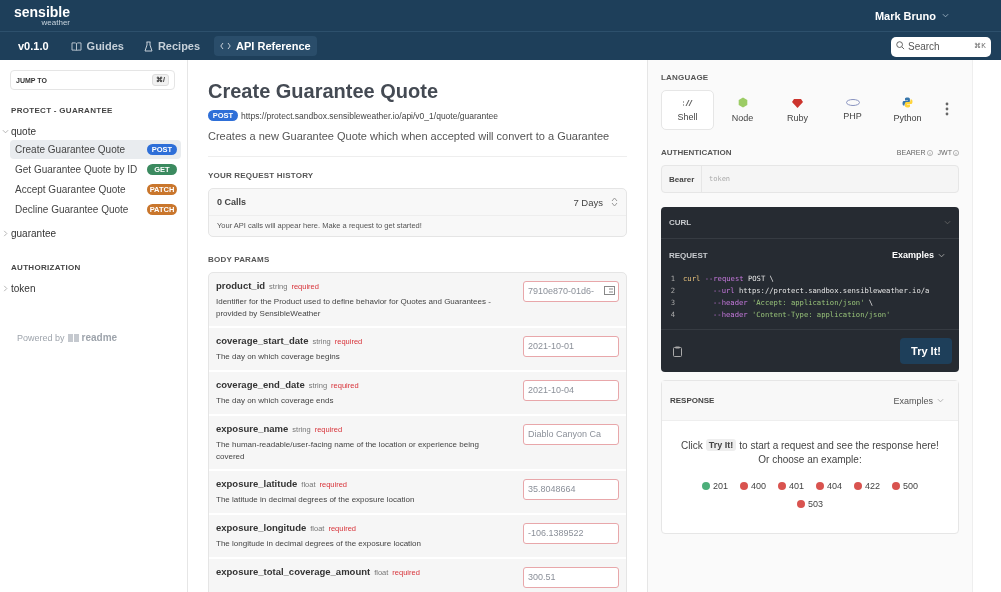 The width and height of the screenshot is (1001, 592). What do you see at coordinates (33, 46) in the screenshot?
I see `version-label: v0.1.0` at bounding box center [33, 46].